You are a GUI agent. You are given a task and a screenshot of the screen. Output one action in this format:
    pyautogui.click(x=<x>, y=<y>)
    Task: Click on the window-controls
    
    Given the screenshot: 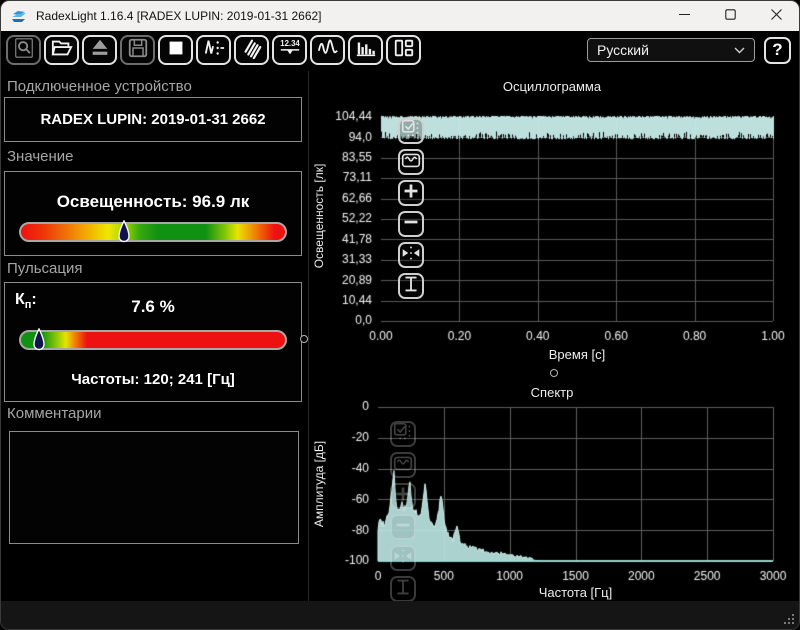 What is the action you would take?
    pyautogui.click(x=730, y=16)
    